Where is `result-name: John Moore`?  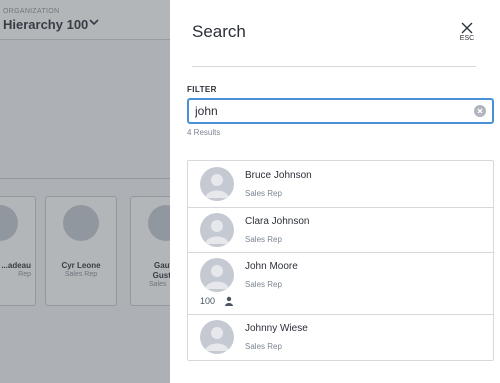 result-name: John Moore is located at coordinates (271, 266).